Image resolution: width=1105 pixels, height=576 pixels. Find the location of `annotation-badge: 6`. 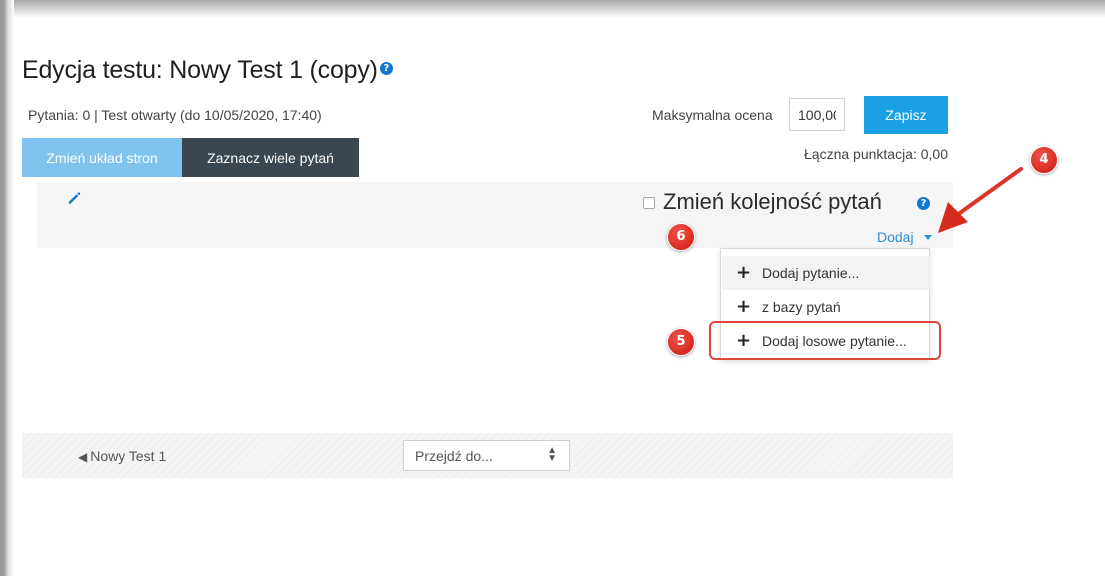

annotation-badge: 6 is located at coordinates (681, 237).